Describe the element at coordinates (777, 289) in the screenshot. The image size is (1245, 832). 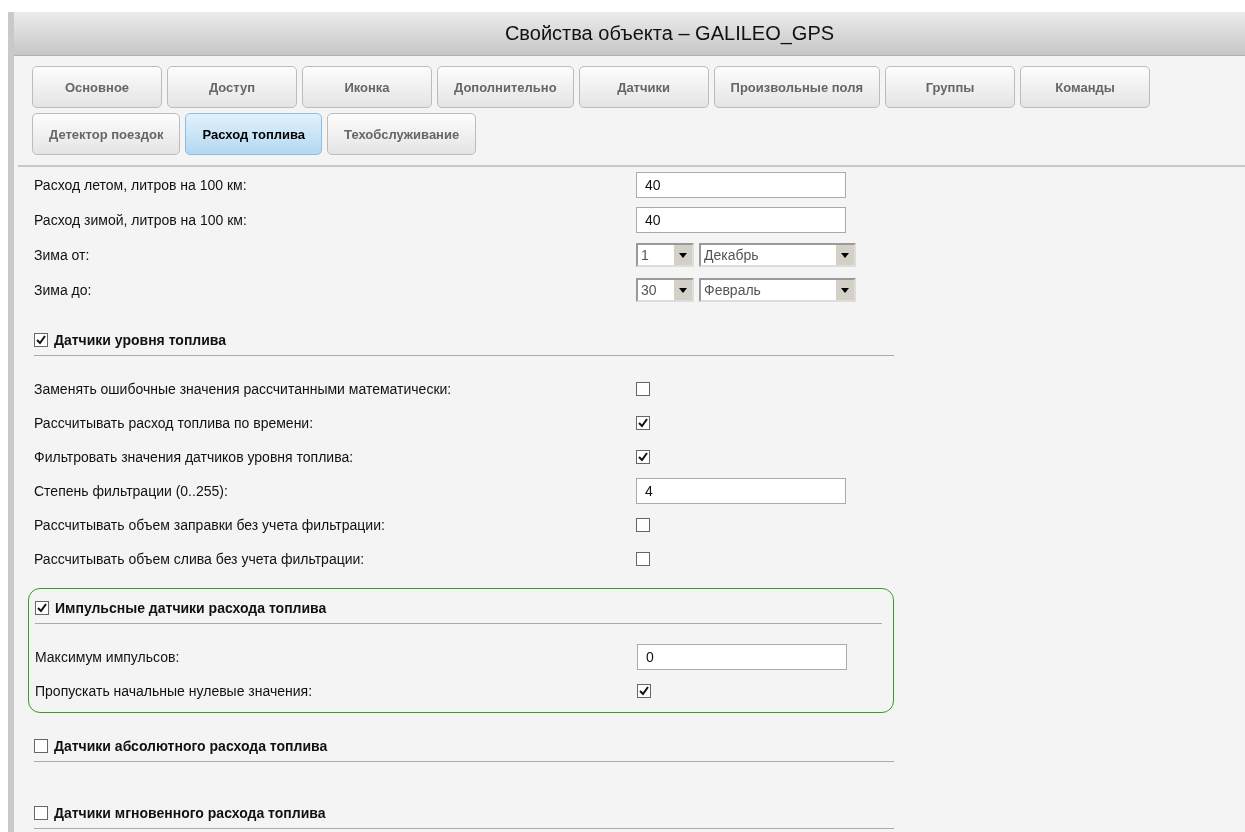
I see `dropdown: Февраль` at that location.